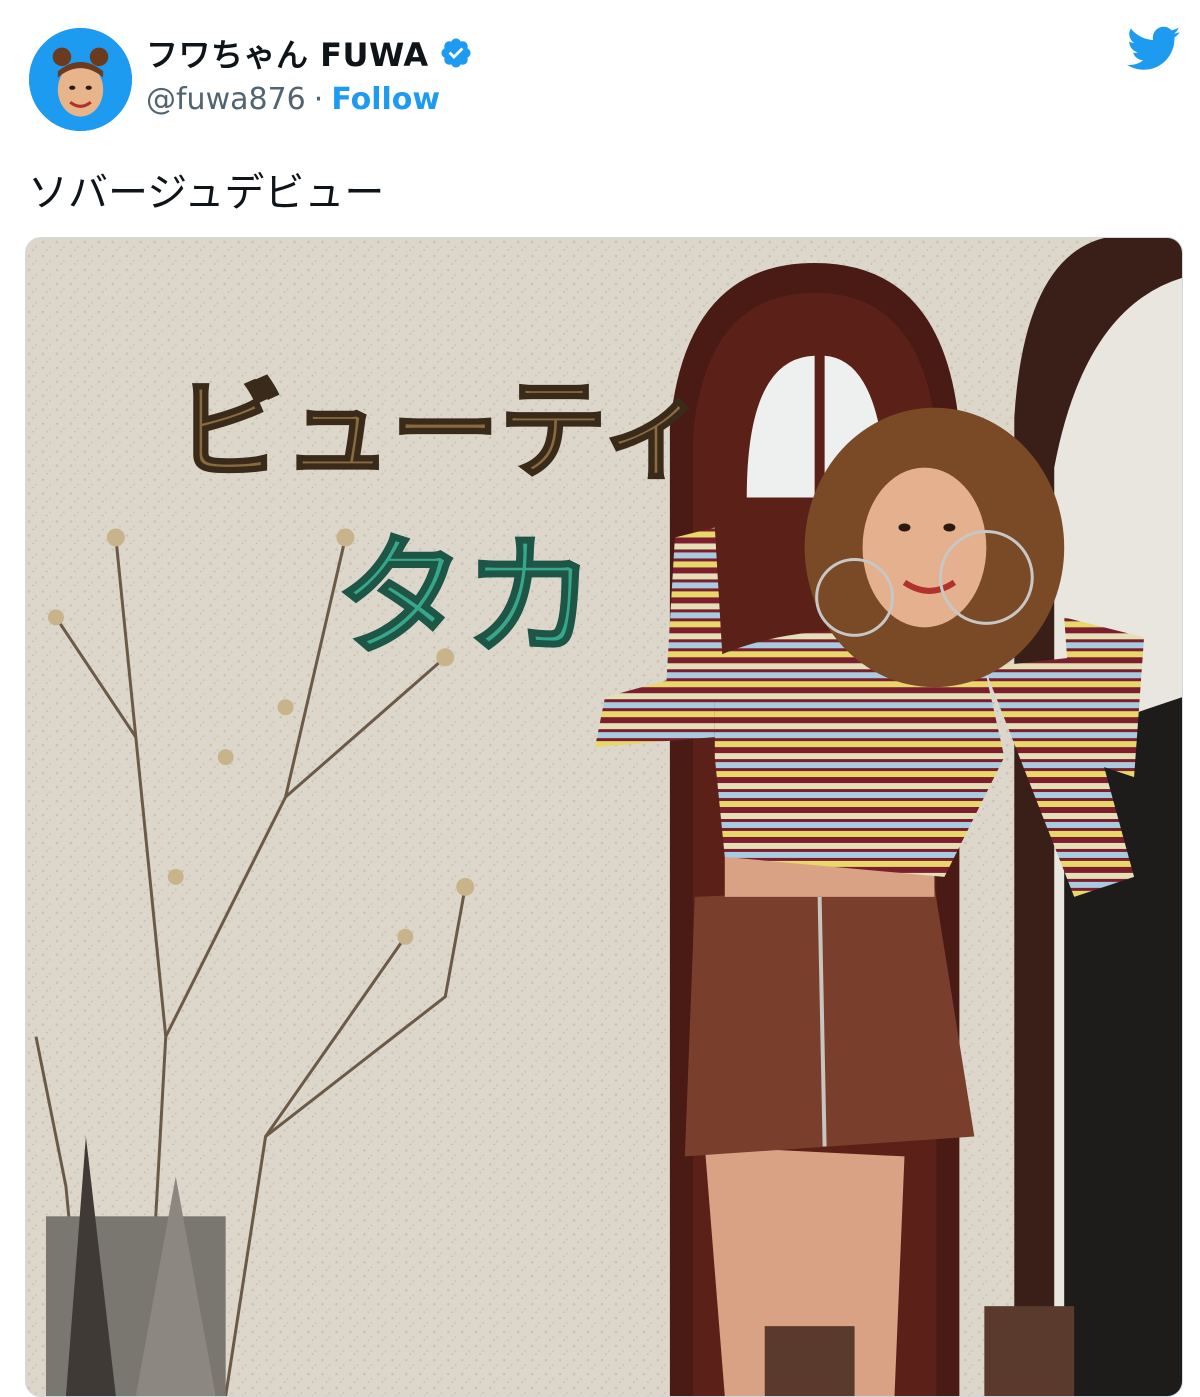 The image size is (1200, 1397). I want to click on verified-badge-icon, so click(456, 53).